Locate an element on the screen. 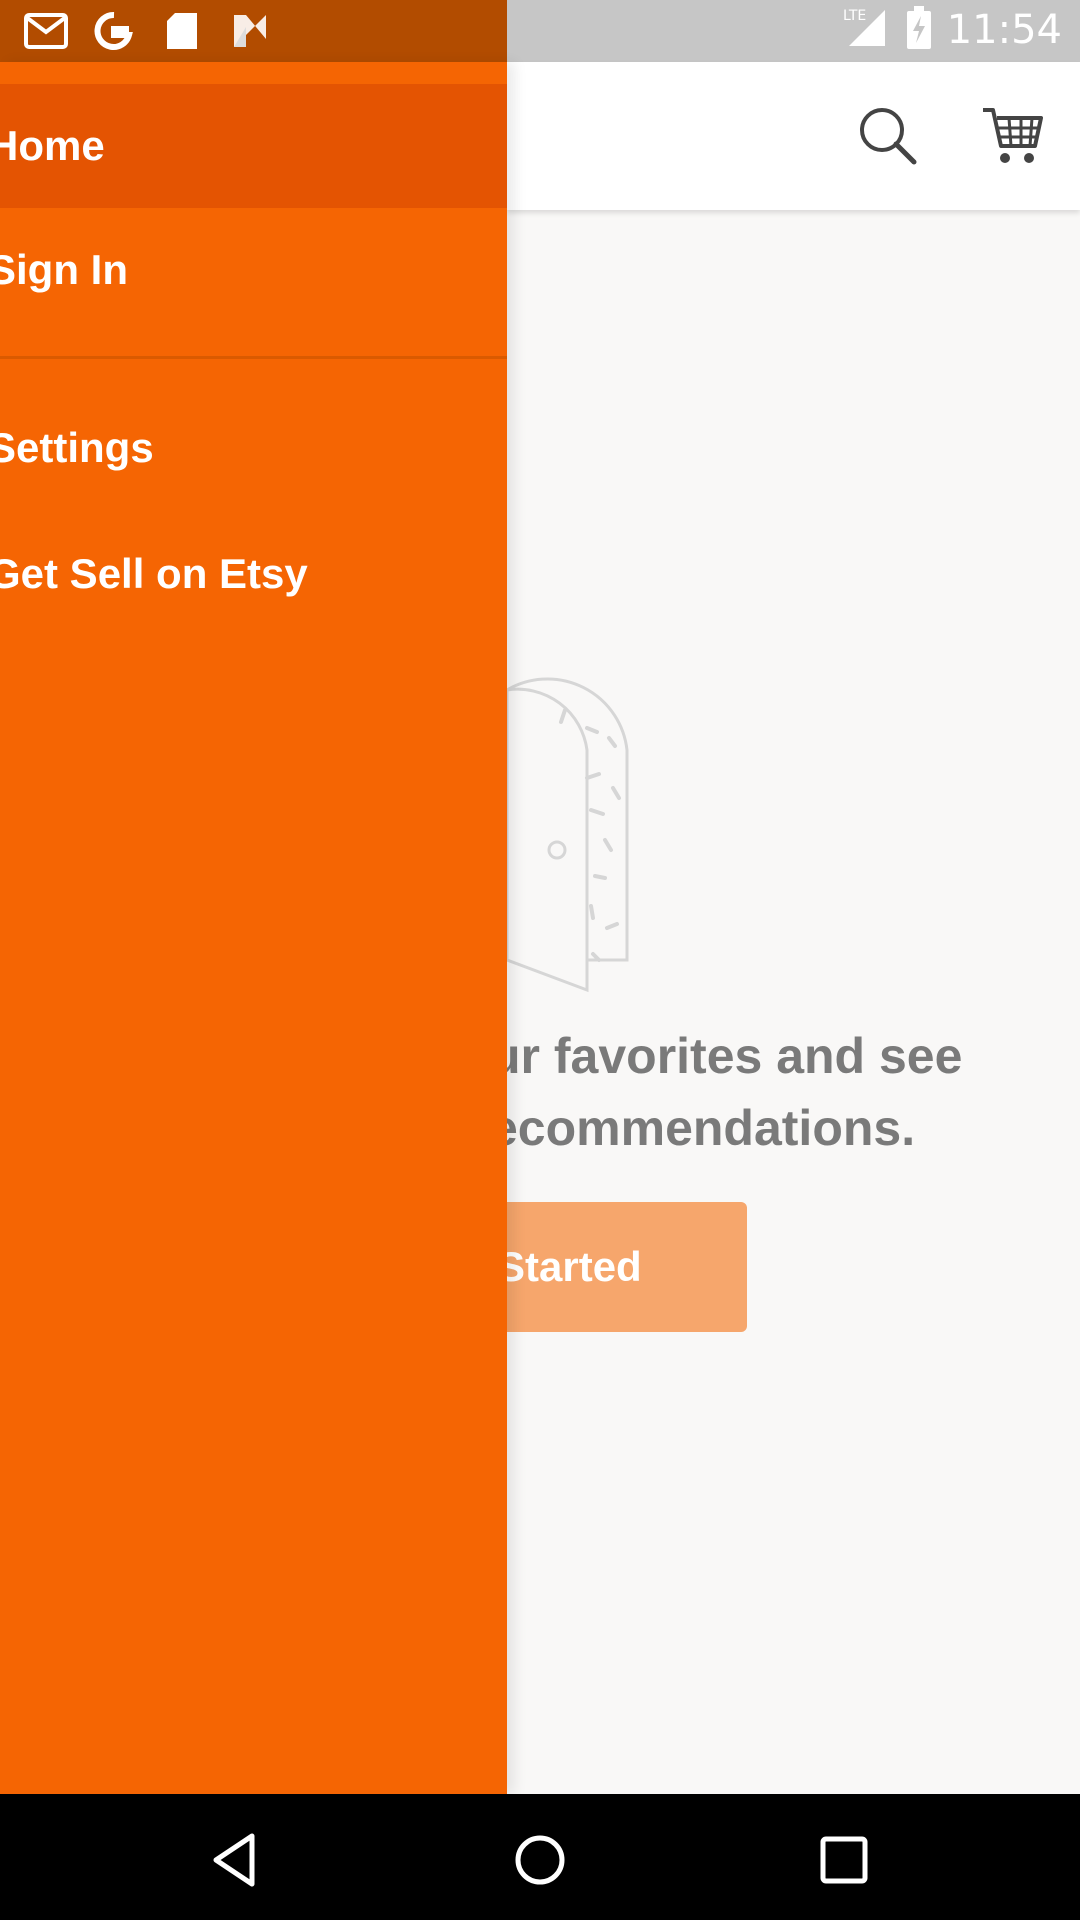  drawer-divider is located at coordinates (253, 357).